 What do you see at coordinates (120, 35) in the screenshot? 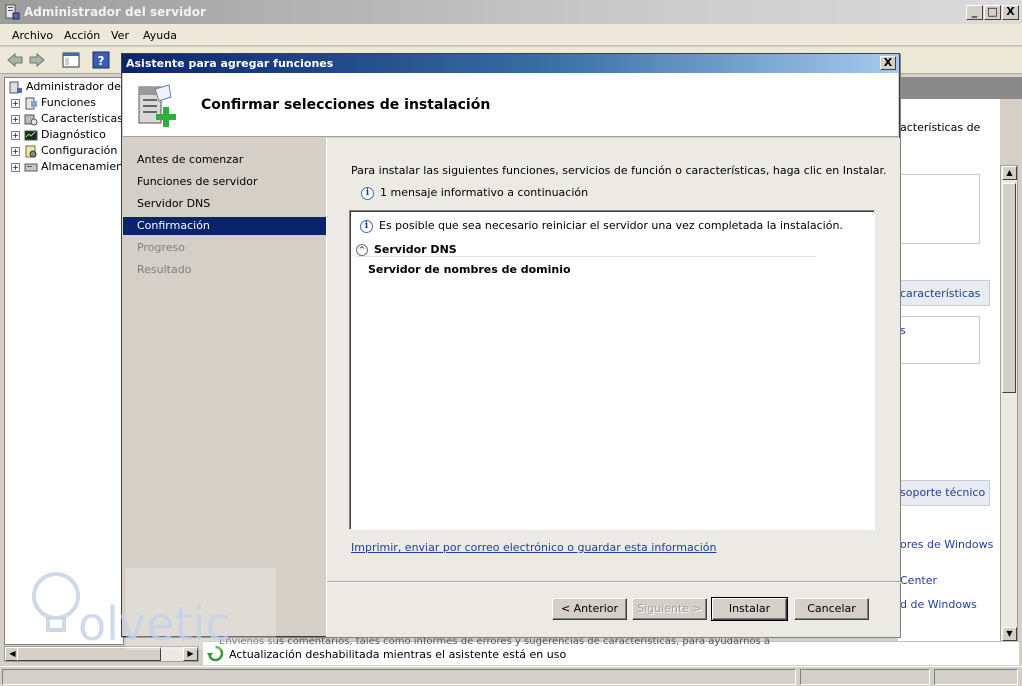
I see `menu-ver: Ver` at bounding box center [120, 35].